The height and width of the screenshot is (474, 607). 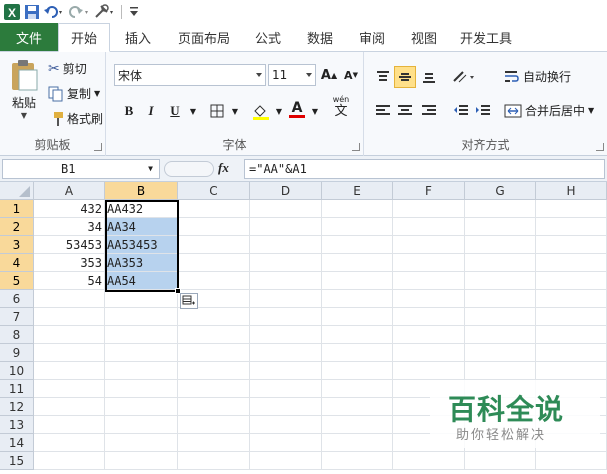 I want to click on merge-center-button: 合并后居中 ▼, so click(x=549, y=110).